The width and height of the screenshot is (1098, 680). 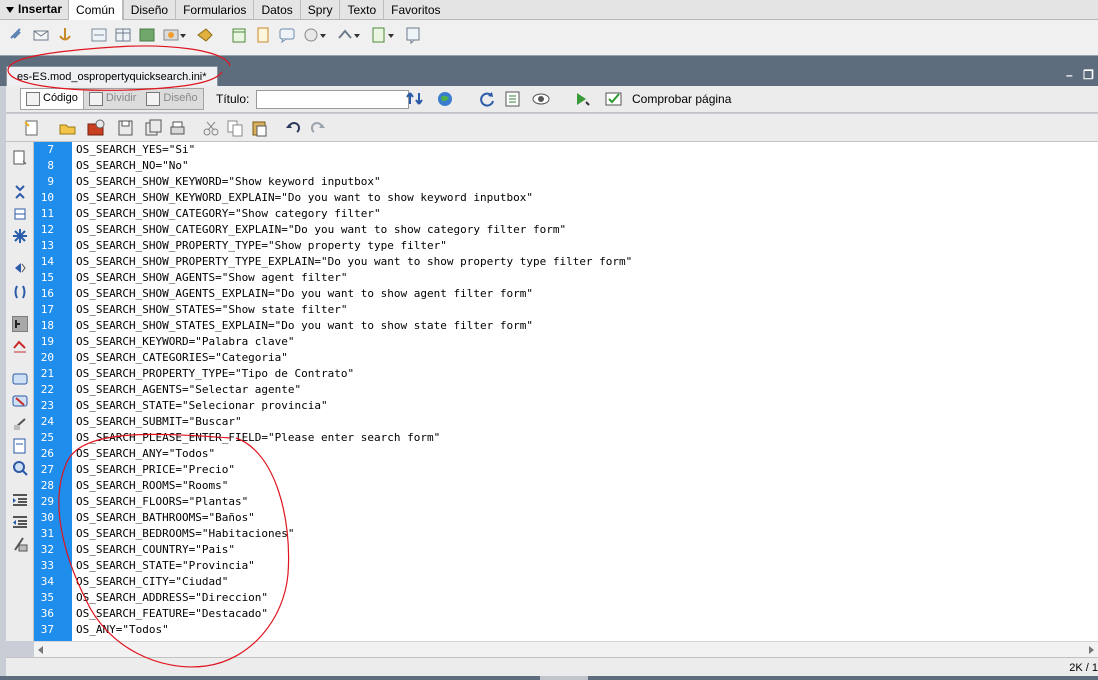 I want to click on panel-expander-grip, so click(x=564, y=678).